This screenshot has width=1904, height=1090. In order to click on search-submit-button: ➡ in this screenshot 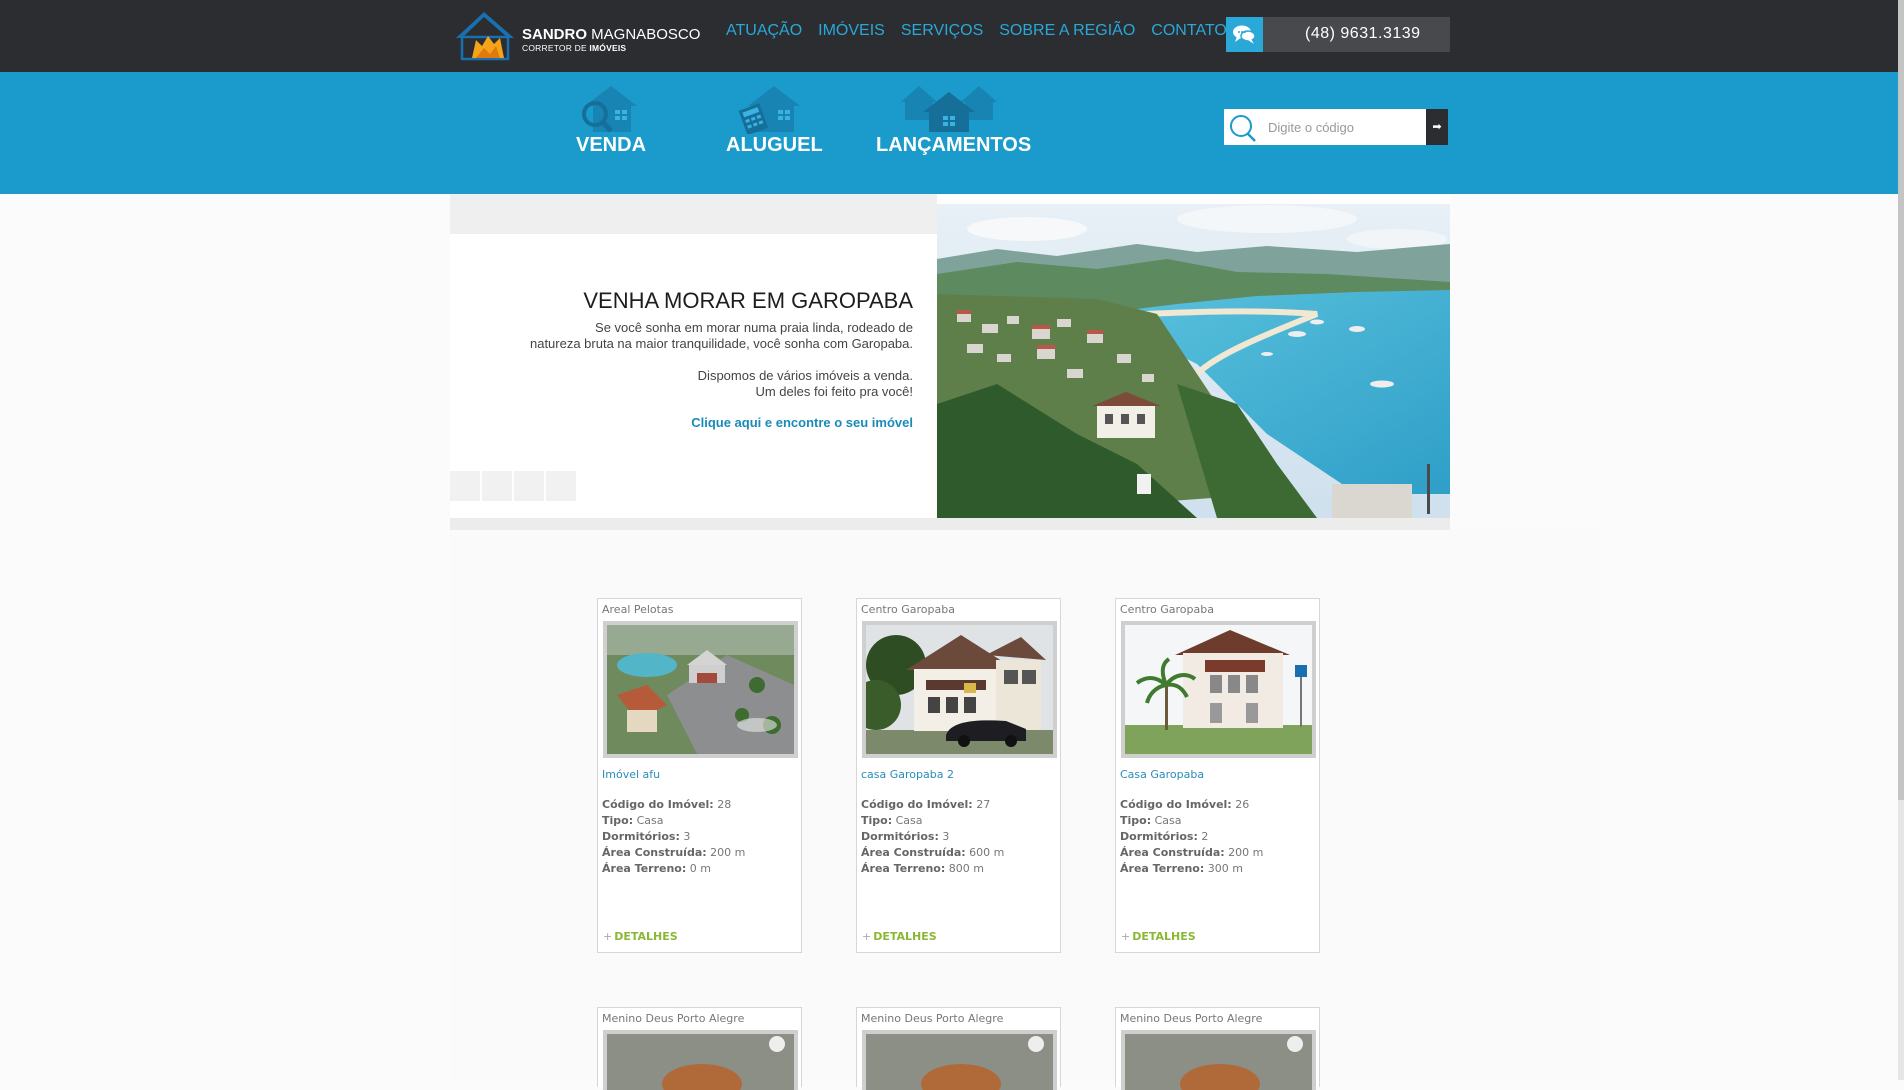, I will do `click(1437, 127)`.